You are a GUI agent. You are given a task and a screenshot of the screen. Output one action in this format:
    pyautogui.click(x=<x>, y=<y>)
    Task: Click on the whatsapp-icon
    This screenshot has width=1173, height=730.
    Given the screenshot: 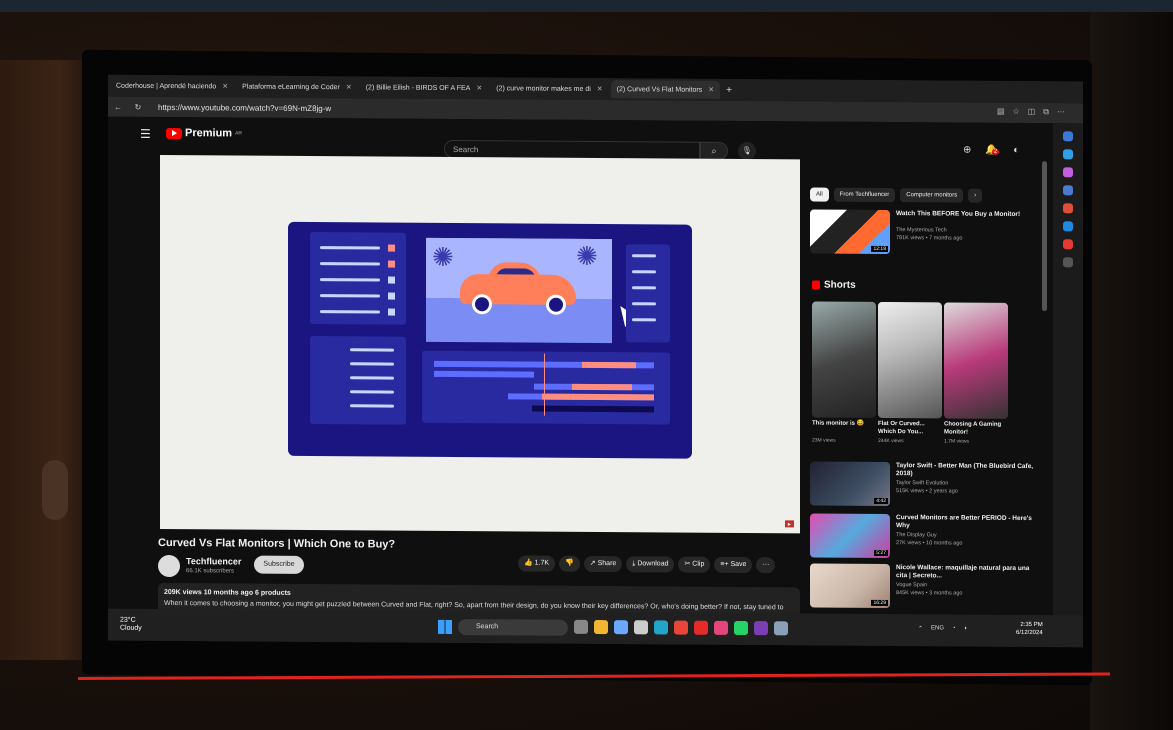 What is the action you would take?
    pyautogui.click(x=741, y=628)
    